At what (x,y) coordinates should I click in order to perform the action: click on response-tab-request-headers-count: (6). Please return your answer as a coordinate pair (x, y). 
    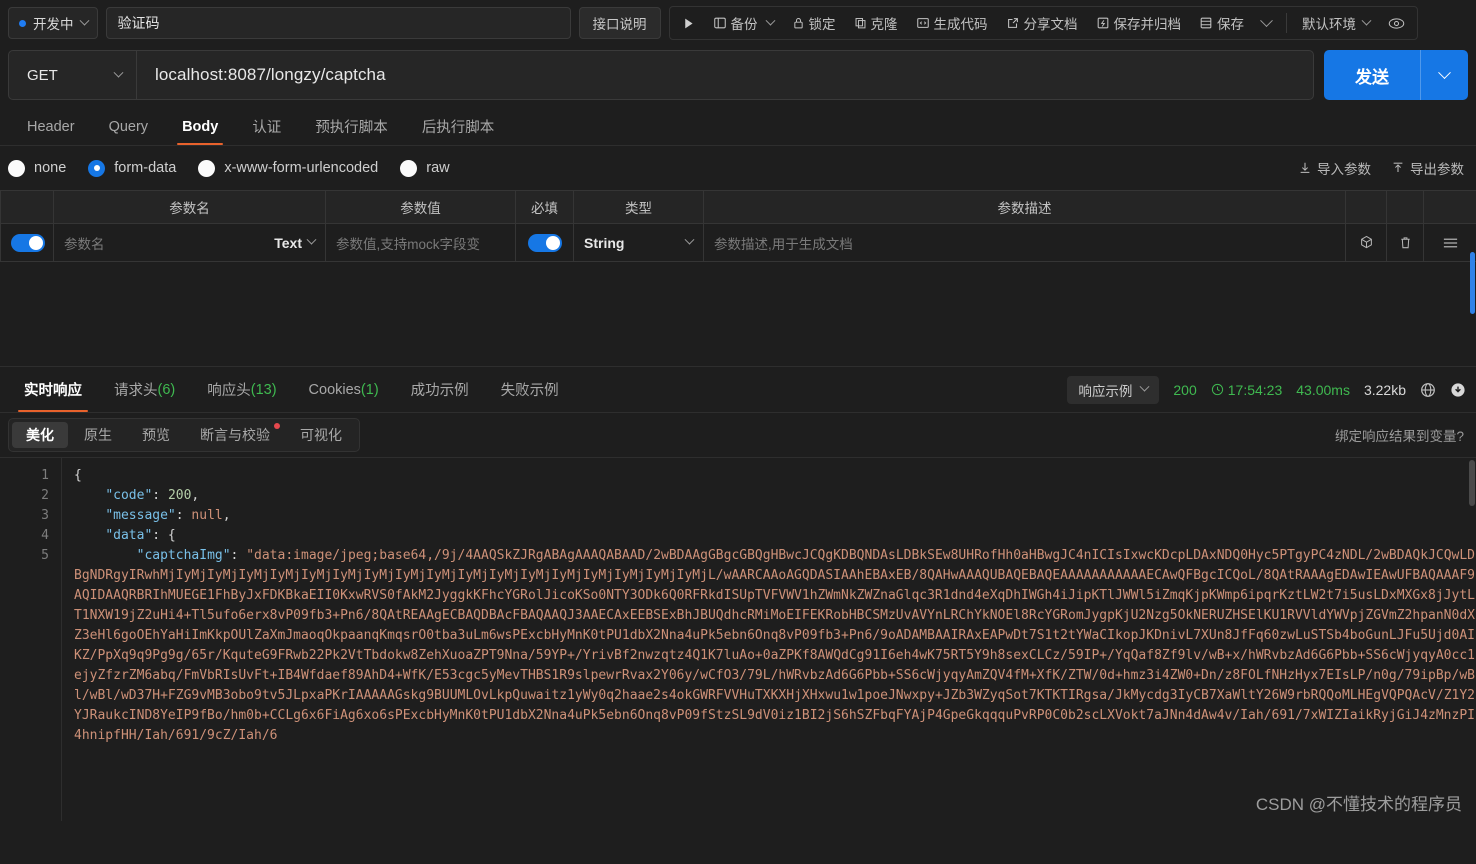
    Looking at the image, I should click on (166, 389).